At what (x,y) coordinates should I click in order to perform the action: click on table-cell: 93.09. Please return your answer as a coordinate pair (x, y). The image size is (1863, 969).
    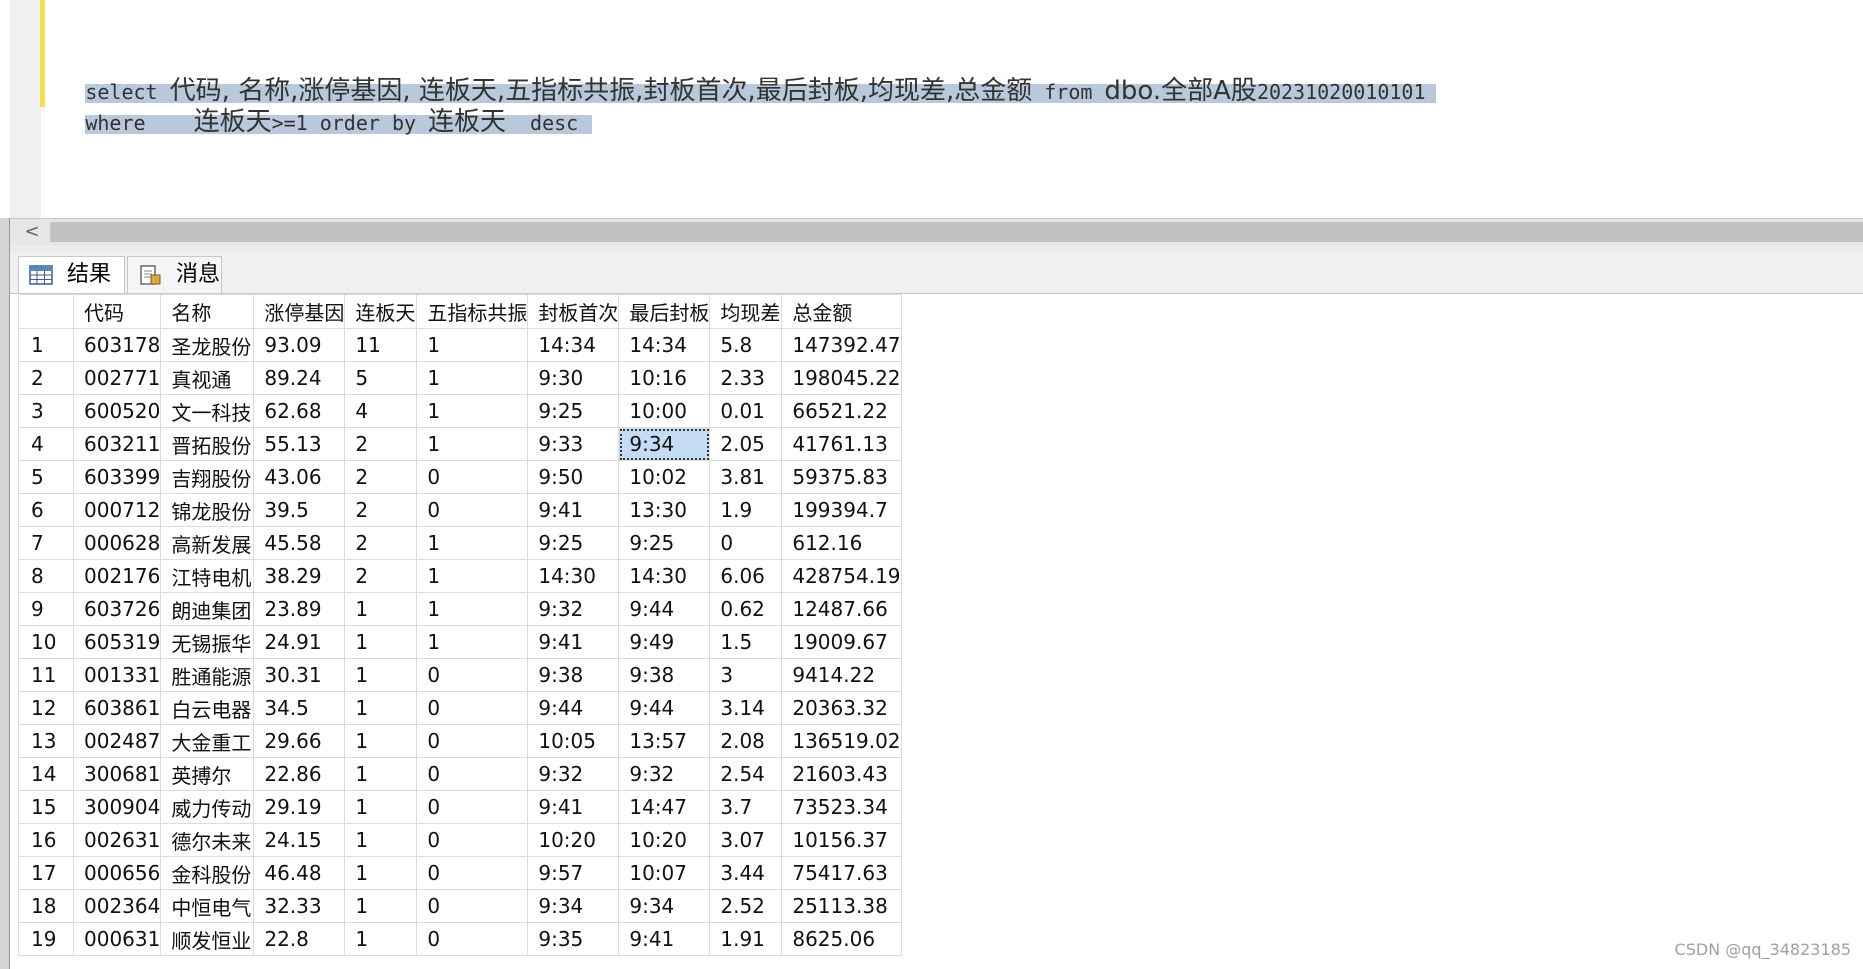
    Looking at the image, I should click on (299, 345).